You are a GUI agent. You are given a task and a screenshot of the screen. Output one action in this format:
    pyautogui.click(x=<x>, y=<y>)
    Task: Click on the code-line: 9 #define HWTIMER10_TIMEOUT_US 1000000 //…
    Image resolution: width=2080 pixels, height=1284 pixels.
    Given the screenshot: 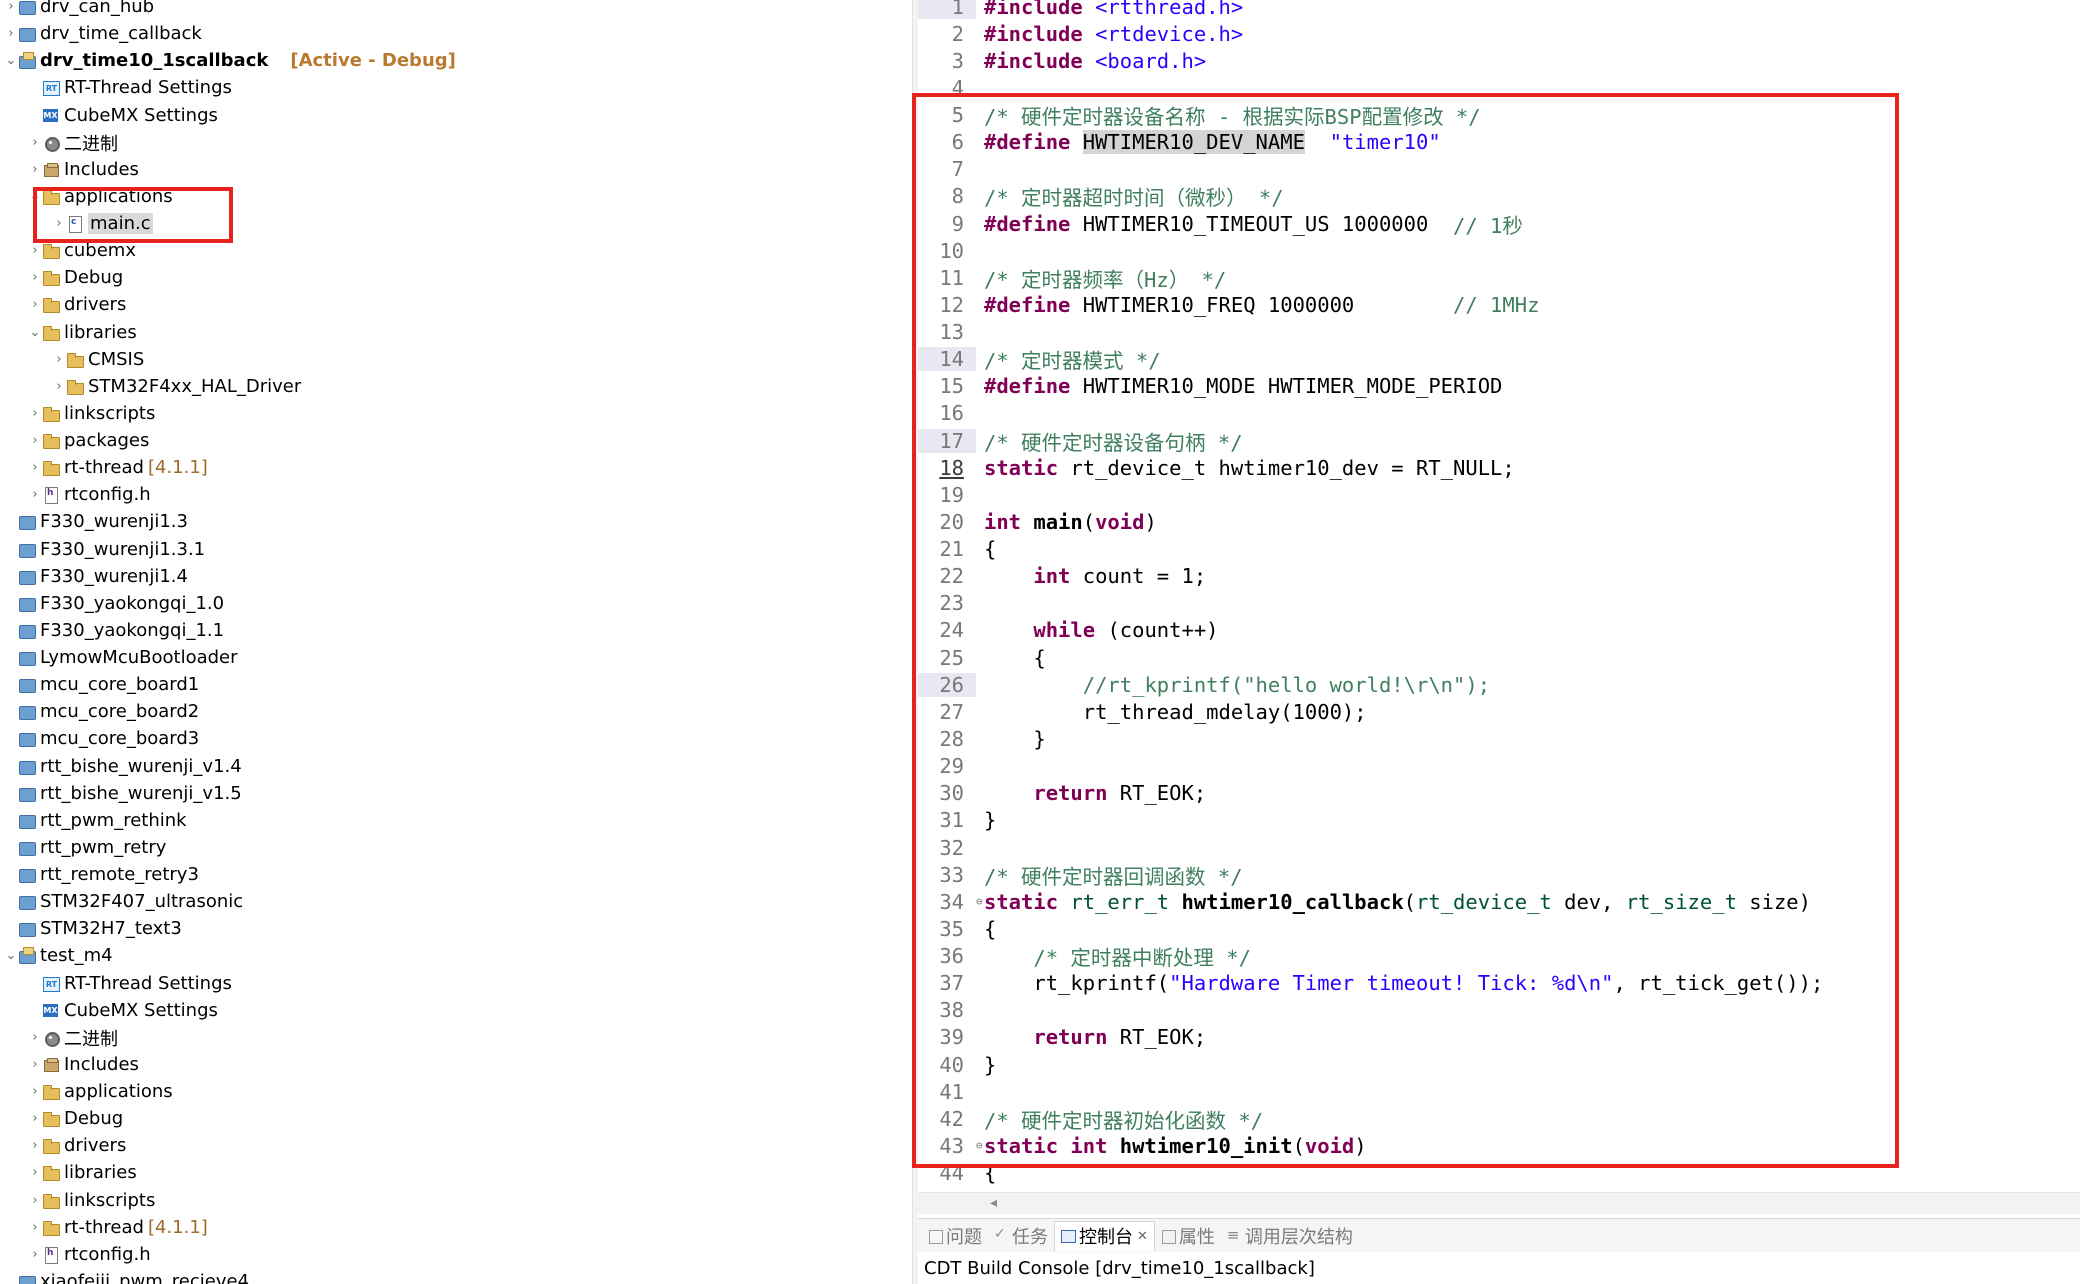 What is the action you would take?
    pyautogui.click(x=1499, y=224)
    